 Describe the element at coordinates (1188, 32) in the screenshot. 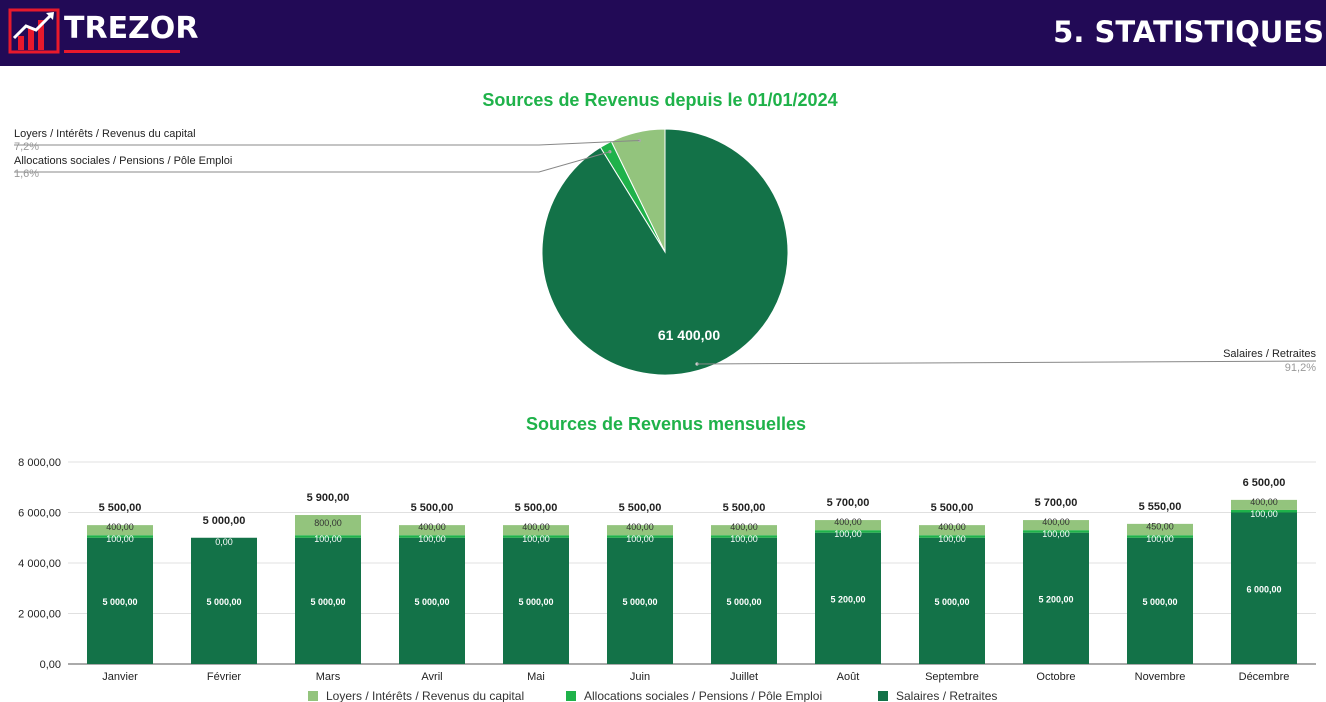

I see `page-title: 5. STATISTIQUES` at that location.